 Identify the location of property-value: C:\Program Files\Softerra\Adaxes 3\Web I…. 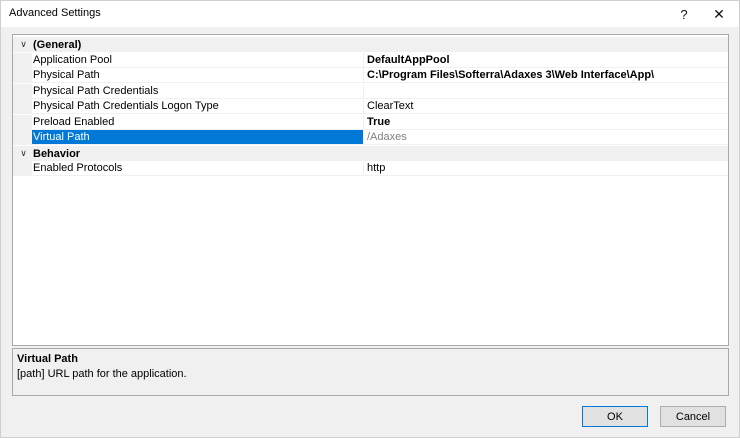
(546, 76).